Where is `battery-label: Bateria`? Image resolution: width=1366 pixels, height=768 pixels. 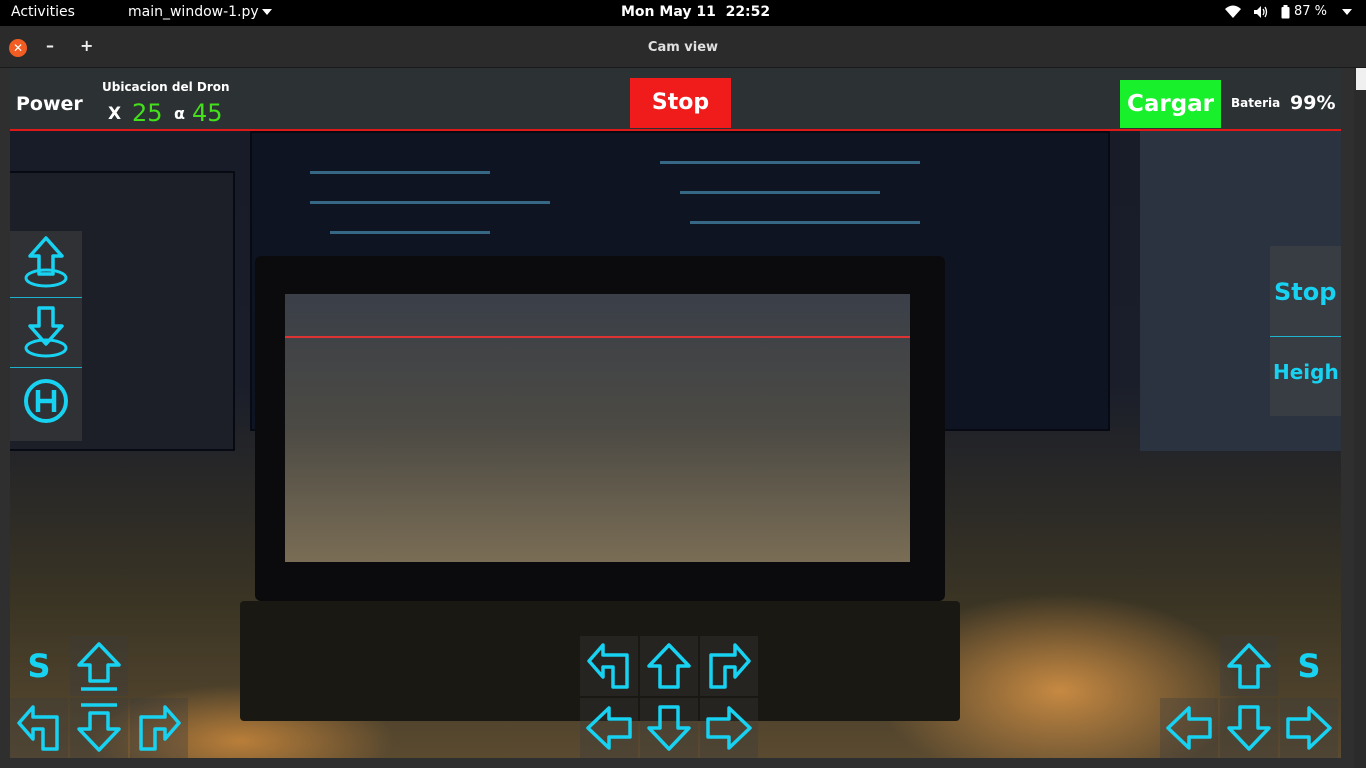 battery-label: Bateria is located at coordinates (1256, 103).